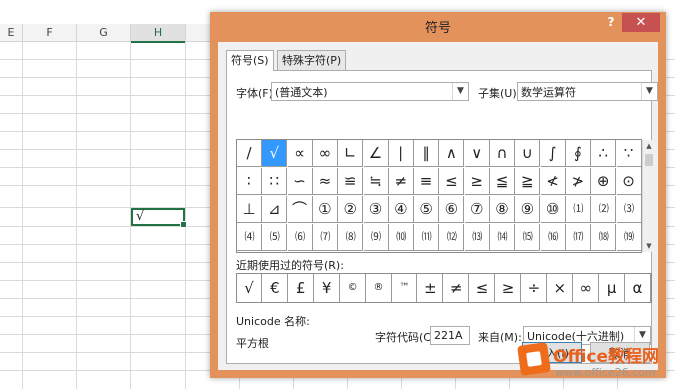 This screenshot has width=675, height=389. What do you see at coordinates (405, 288) in the screenshot?
I see `recent-symbol-cell: ™` at bounding box center [405, 288].